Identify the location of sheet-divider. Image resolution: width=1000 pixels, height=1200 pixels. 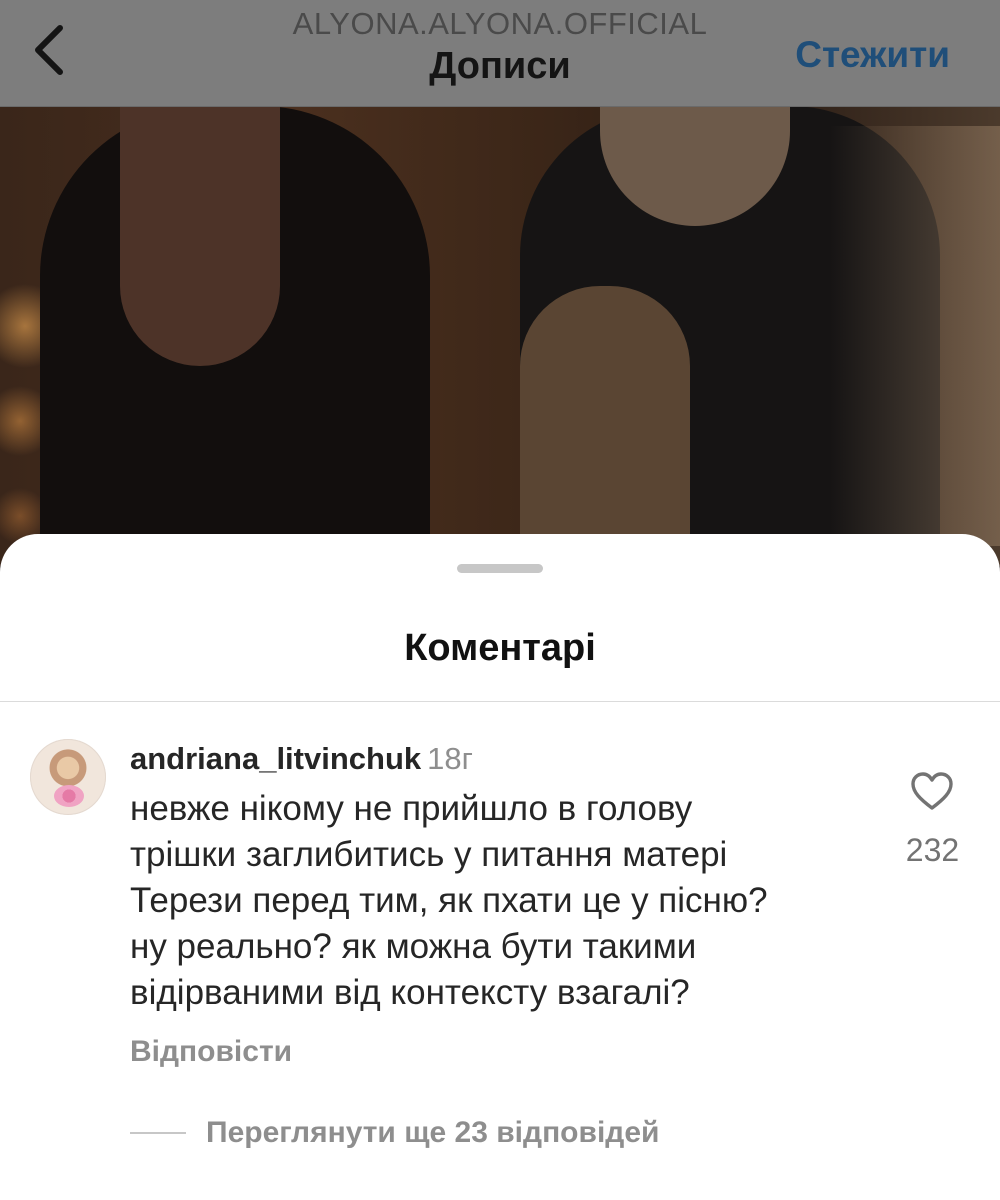
(500, 701).